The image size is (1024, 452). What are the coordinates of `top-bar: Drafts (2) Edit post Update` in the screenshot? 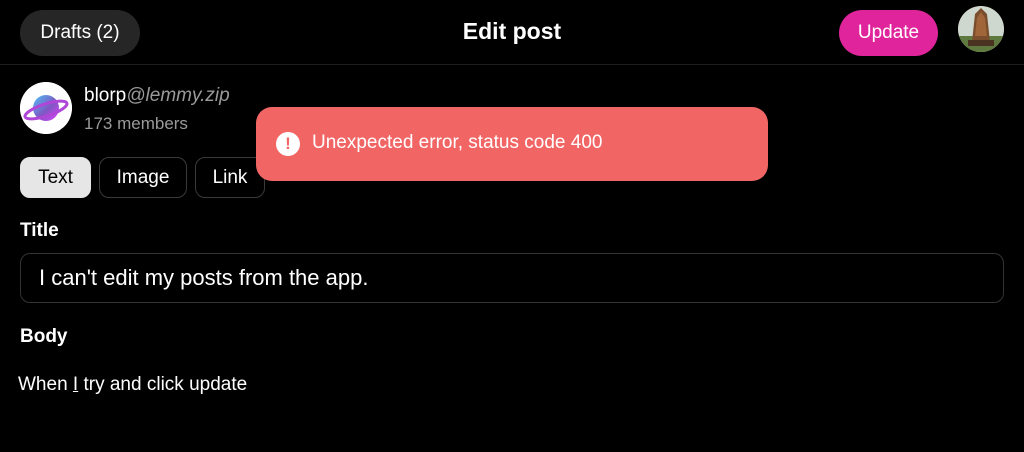 It's located at (512, 32).